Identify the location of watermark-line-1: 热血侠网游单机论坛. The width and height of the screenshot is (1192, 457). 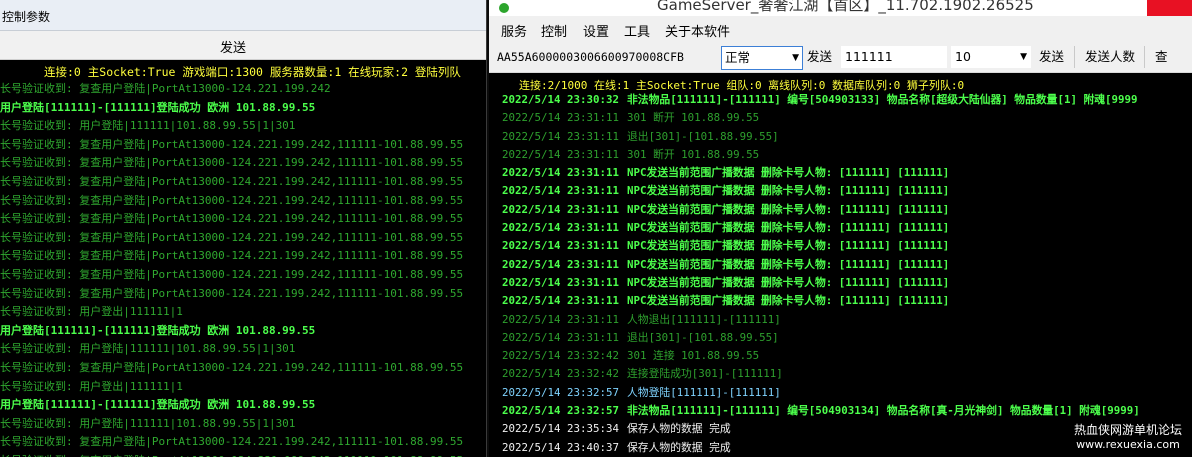
(1127, 430).